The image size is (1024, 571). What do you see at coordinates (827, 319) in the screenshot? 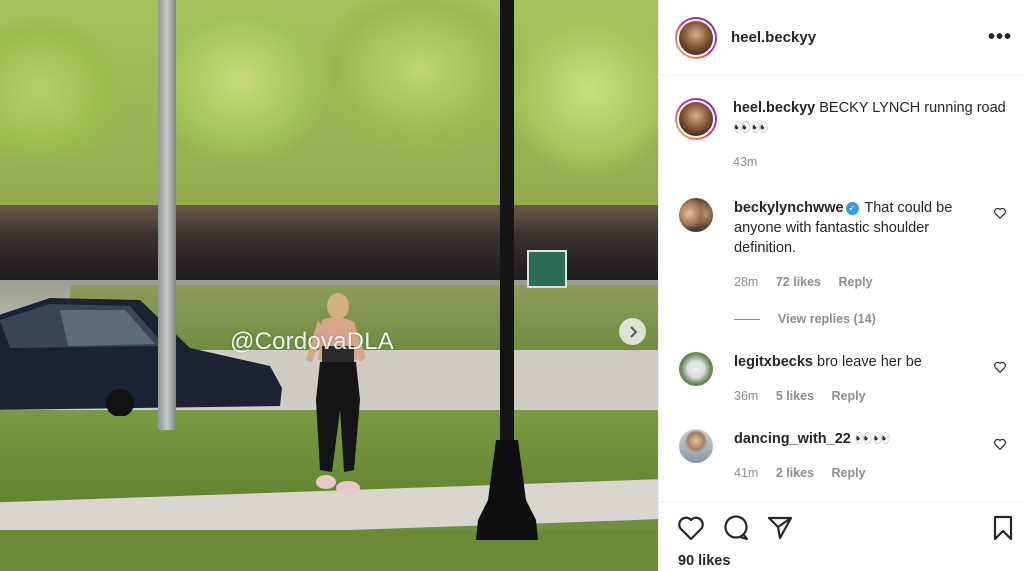
I see `view-replies-label: View replies (14)` at bounding box center [827, 319].